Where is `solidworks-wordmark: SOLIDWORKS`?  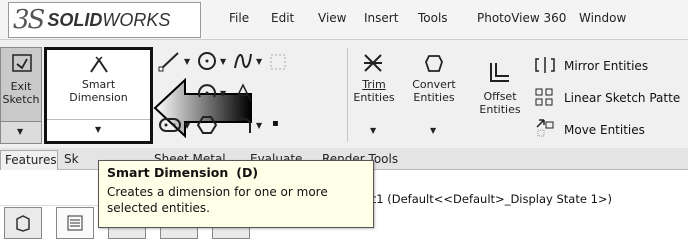 solidworks-wordmark: SOLIDWORKS is located at coordinates (109, 19).